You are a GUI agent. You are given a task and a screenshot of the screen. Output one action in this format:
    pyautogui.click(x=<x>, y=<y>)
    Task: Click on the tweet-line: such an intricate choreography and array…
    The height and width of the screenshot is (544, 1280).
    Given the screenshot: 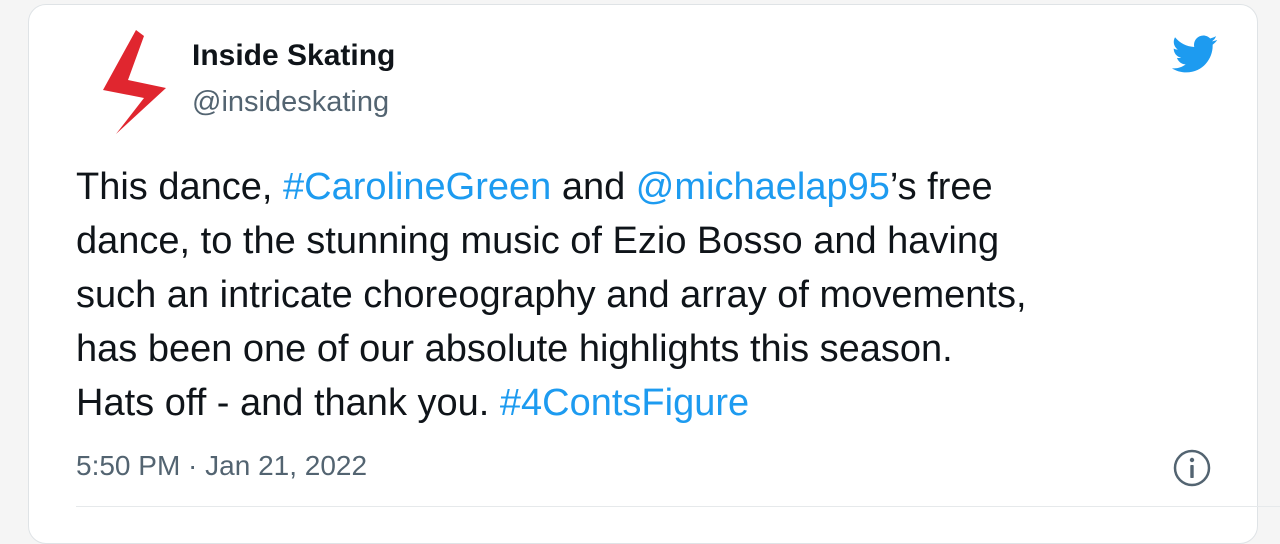 What is the action you would take?
    pyautogui.click(x=651, y=295)
    